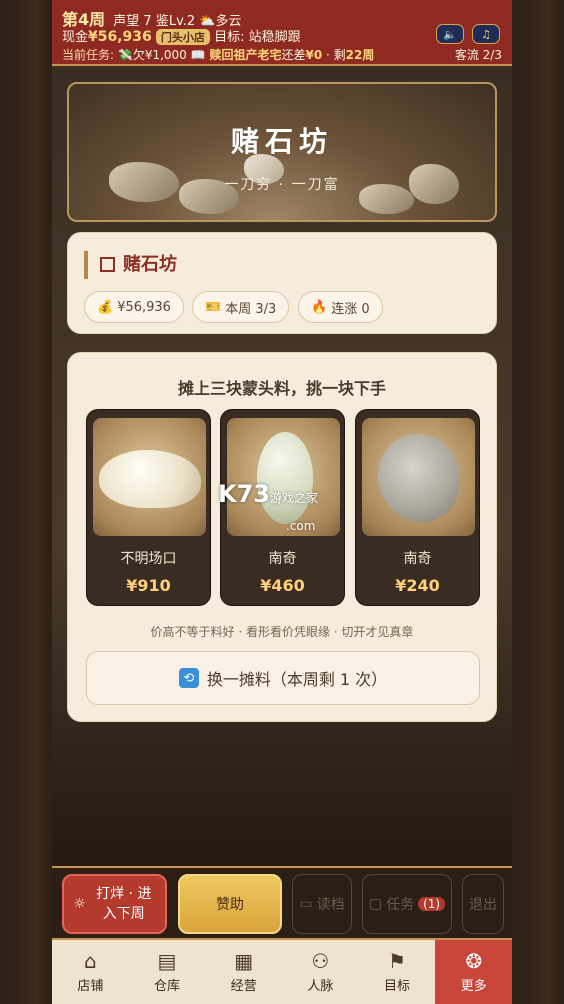 This screenshot has width=564, height=1004. Describe the element at coordinates (75, 37) in the screenshot. I see `cash-label: 现金` at that location.